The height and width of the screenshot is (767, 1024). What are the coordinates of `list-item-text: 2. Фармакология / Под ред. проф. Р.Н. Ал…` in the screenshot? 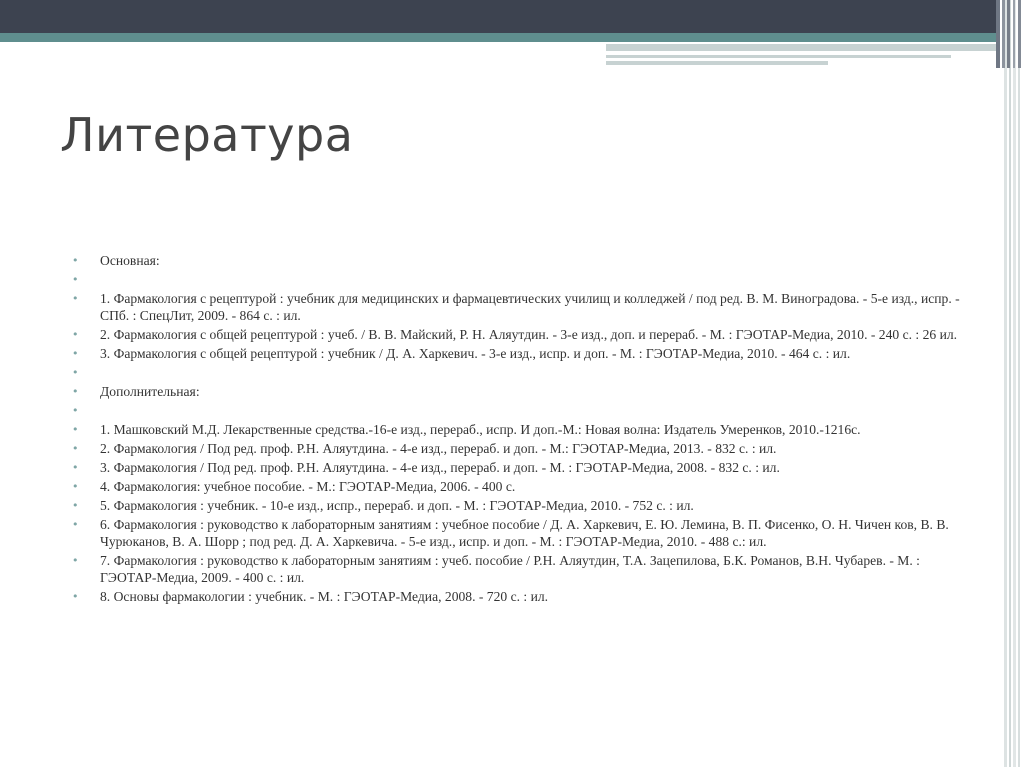 It's located at (438, 448).